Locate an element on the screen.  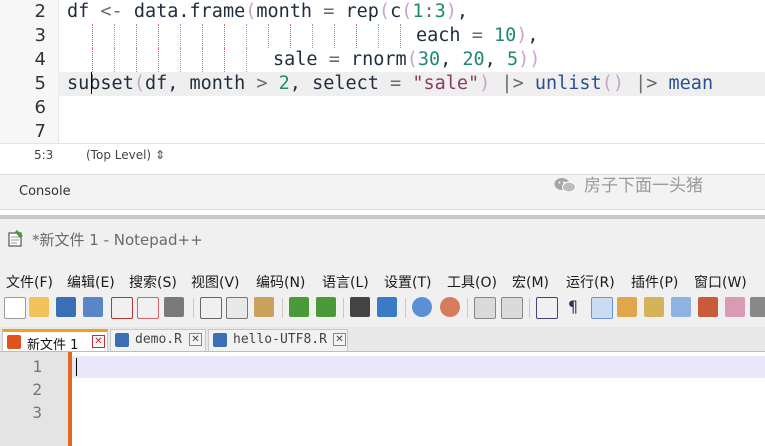
menu-file: 文件(F) is located at coordinates (29, 282).